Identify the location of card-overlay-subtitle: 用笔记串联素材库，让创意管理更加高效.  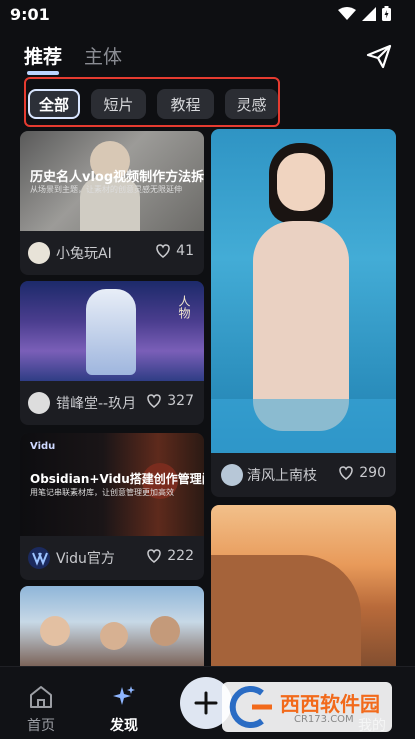
(102, 492).